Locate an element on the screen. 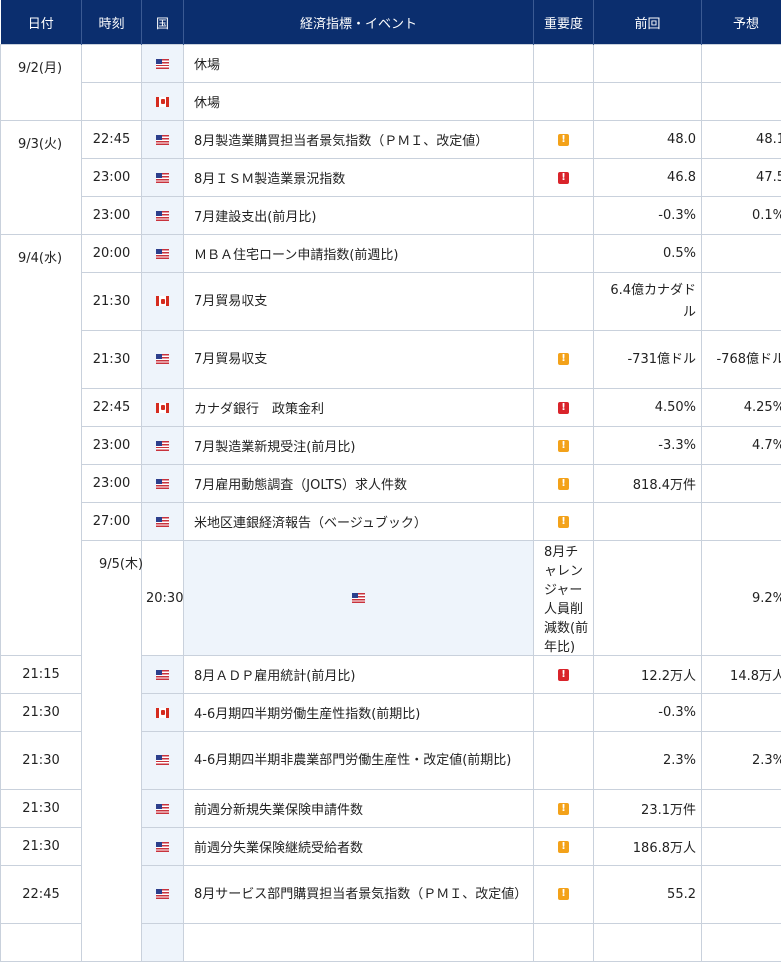 This screenshot has width=781, height=962. table-row: 23:008月ＩＳＭ製造業景況指数!46.847.5 is located at coordinates (391, 178).